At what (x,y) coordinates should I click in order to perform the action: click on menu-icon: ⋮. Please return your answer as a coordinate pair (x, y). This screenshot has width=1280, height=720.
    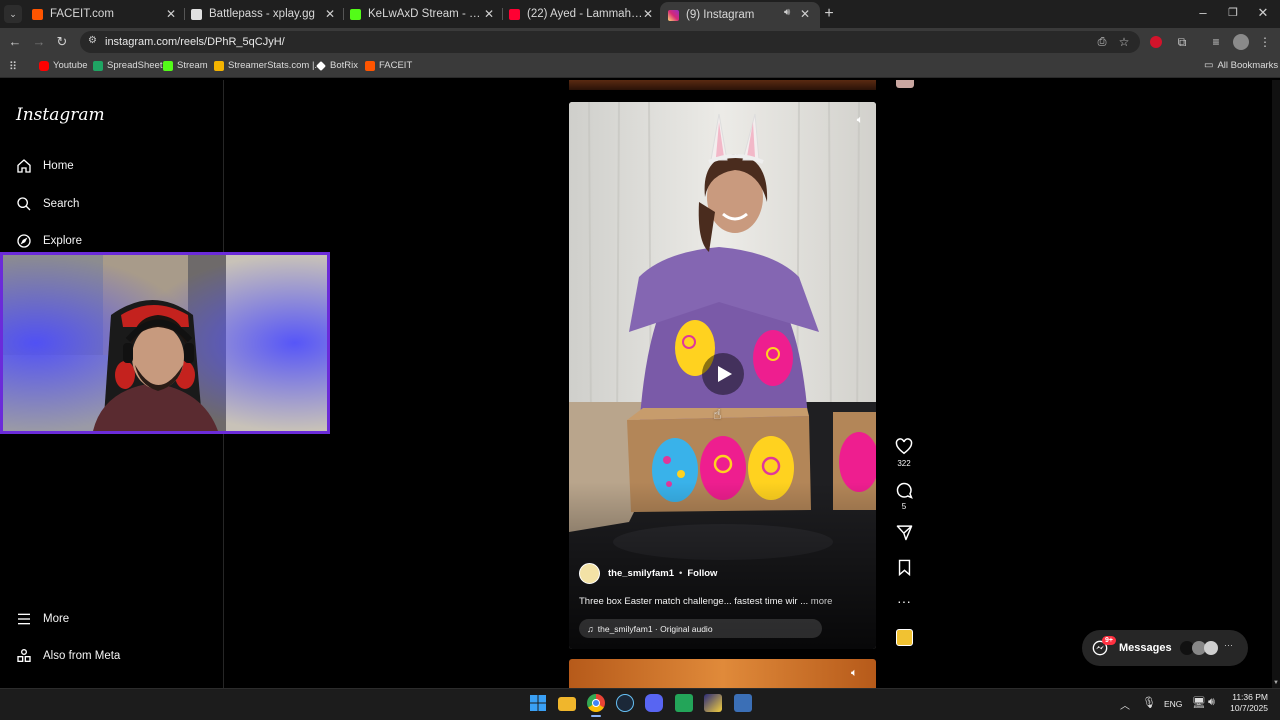
    Looking at the image, I should click on (1265, 42).